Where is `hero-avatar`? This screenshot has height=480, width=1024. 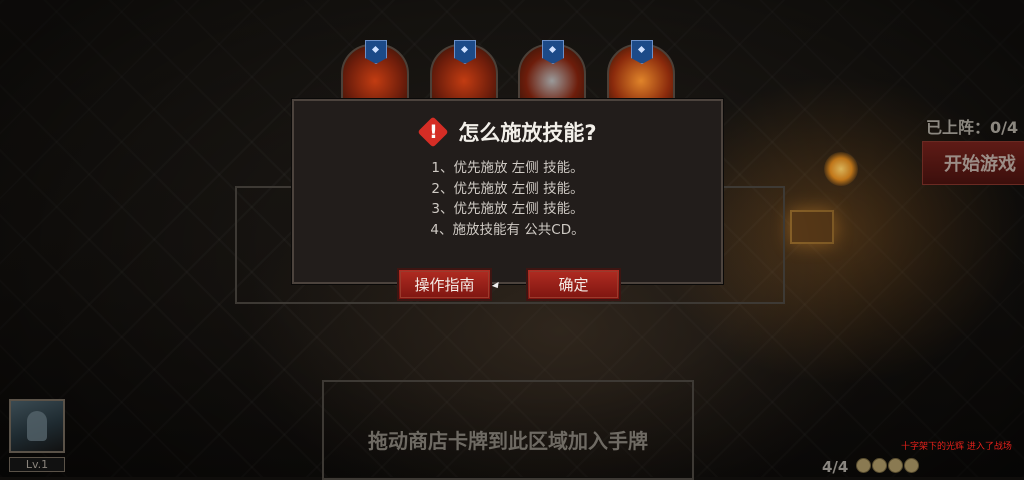 hero-avatar is located at coordinates (37, 426).